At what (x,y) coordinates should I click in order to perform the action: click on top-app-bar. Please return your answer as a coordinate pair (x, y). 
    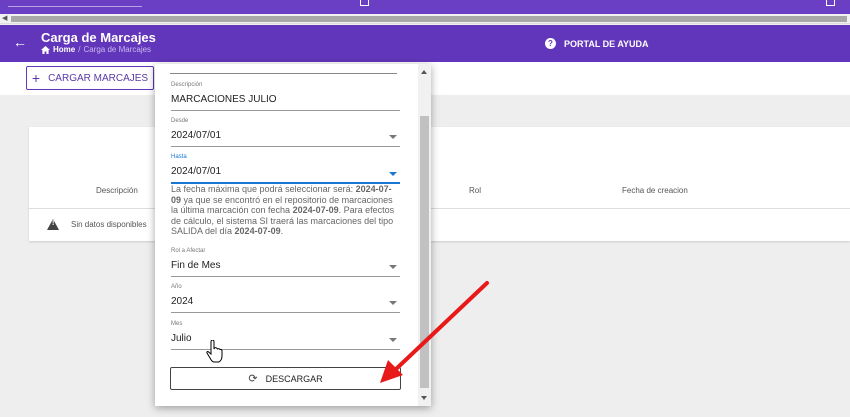
    Looking at the image, I should click on (425, 7).